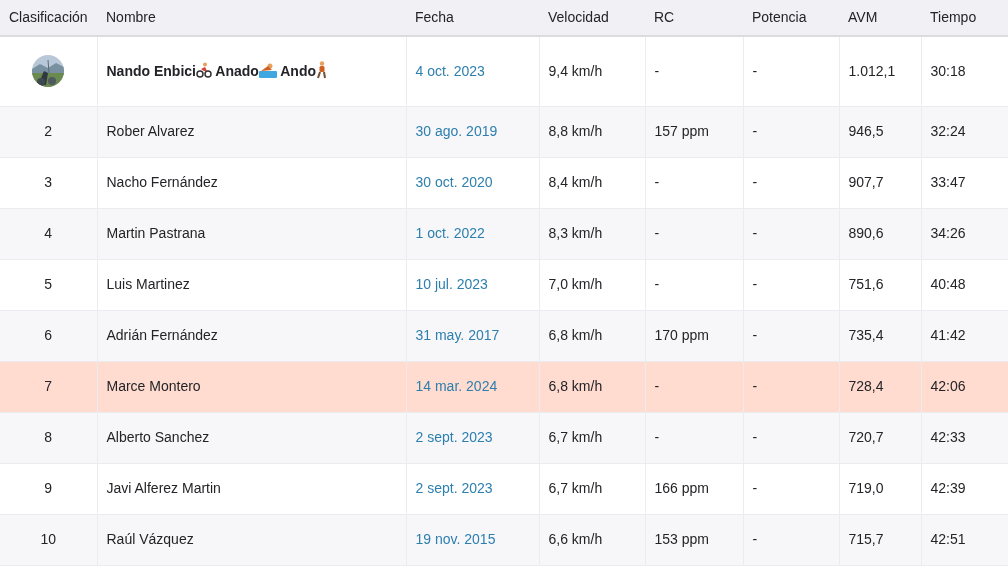 This screenshot has height=568, width=1008. Describe the element at coordinates (863, 17) in the screenshot. I see `column-header: AVM` at that location.